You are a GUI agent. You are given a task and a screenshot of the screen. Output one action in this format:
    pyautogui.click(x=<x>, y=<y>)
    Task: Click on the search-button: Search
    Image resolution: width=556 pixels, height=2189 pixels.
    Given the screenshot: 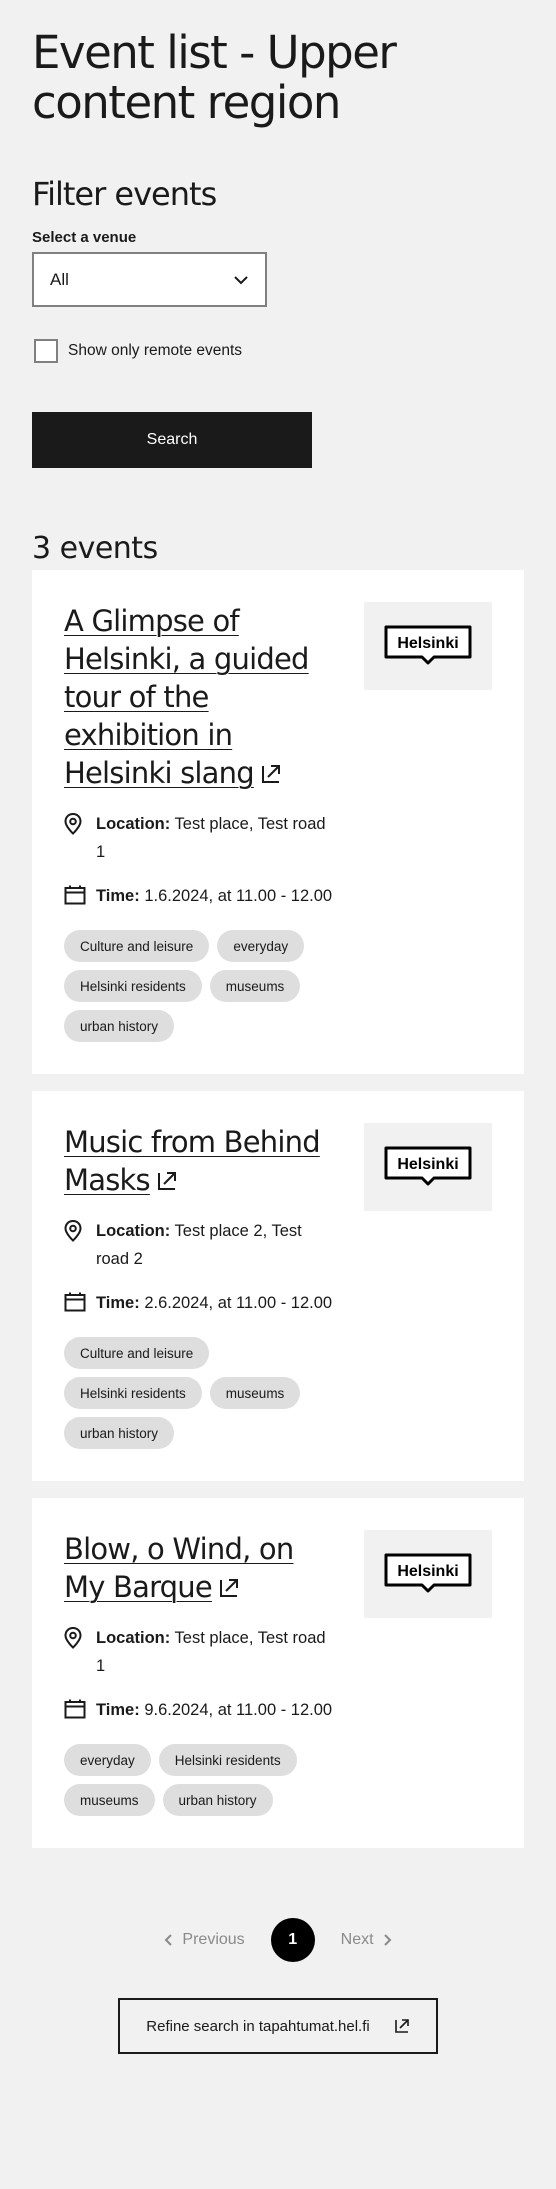 What is the action you would take?
    pyautogui.click(x=172, y=440)
    